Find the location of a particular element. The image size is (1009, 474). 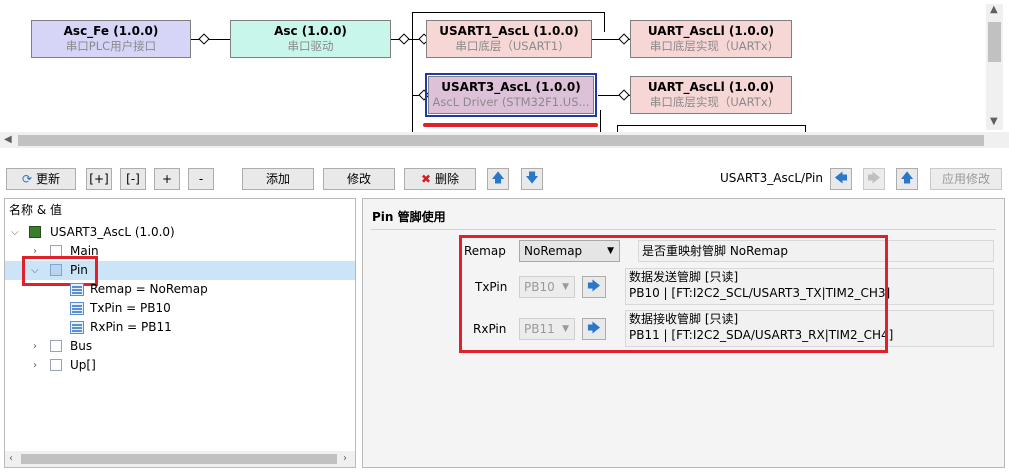

node-subtitle: 串口驱动 is located at coordinates (310, 46).